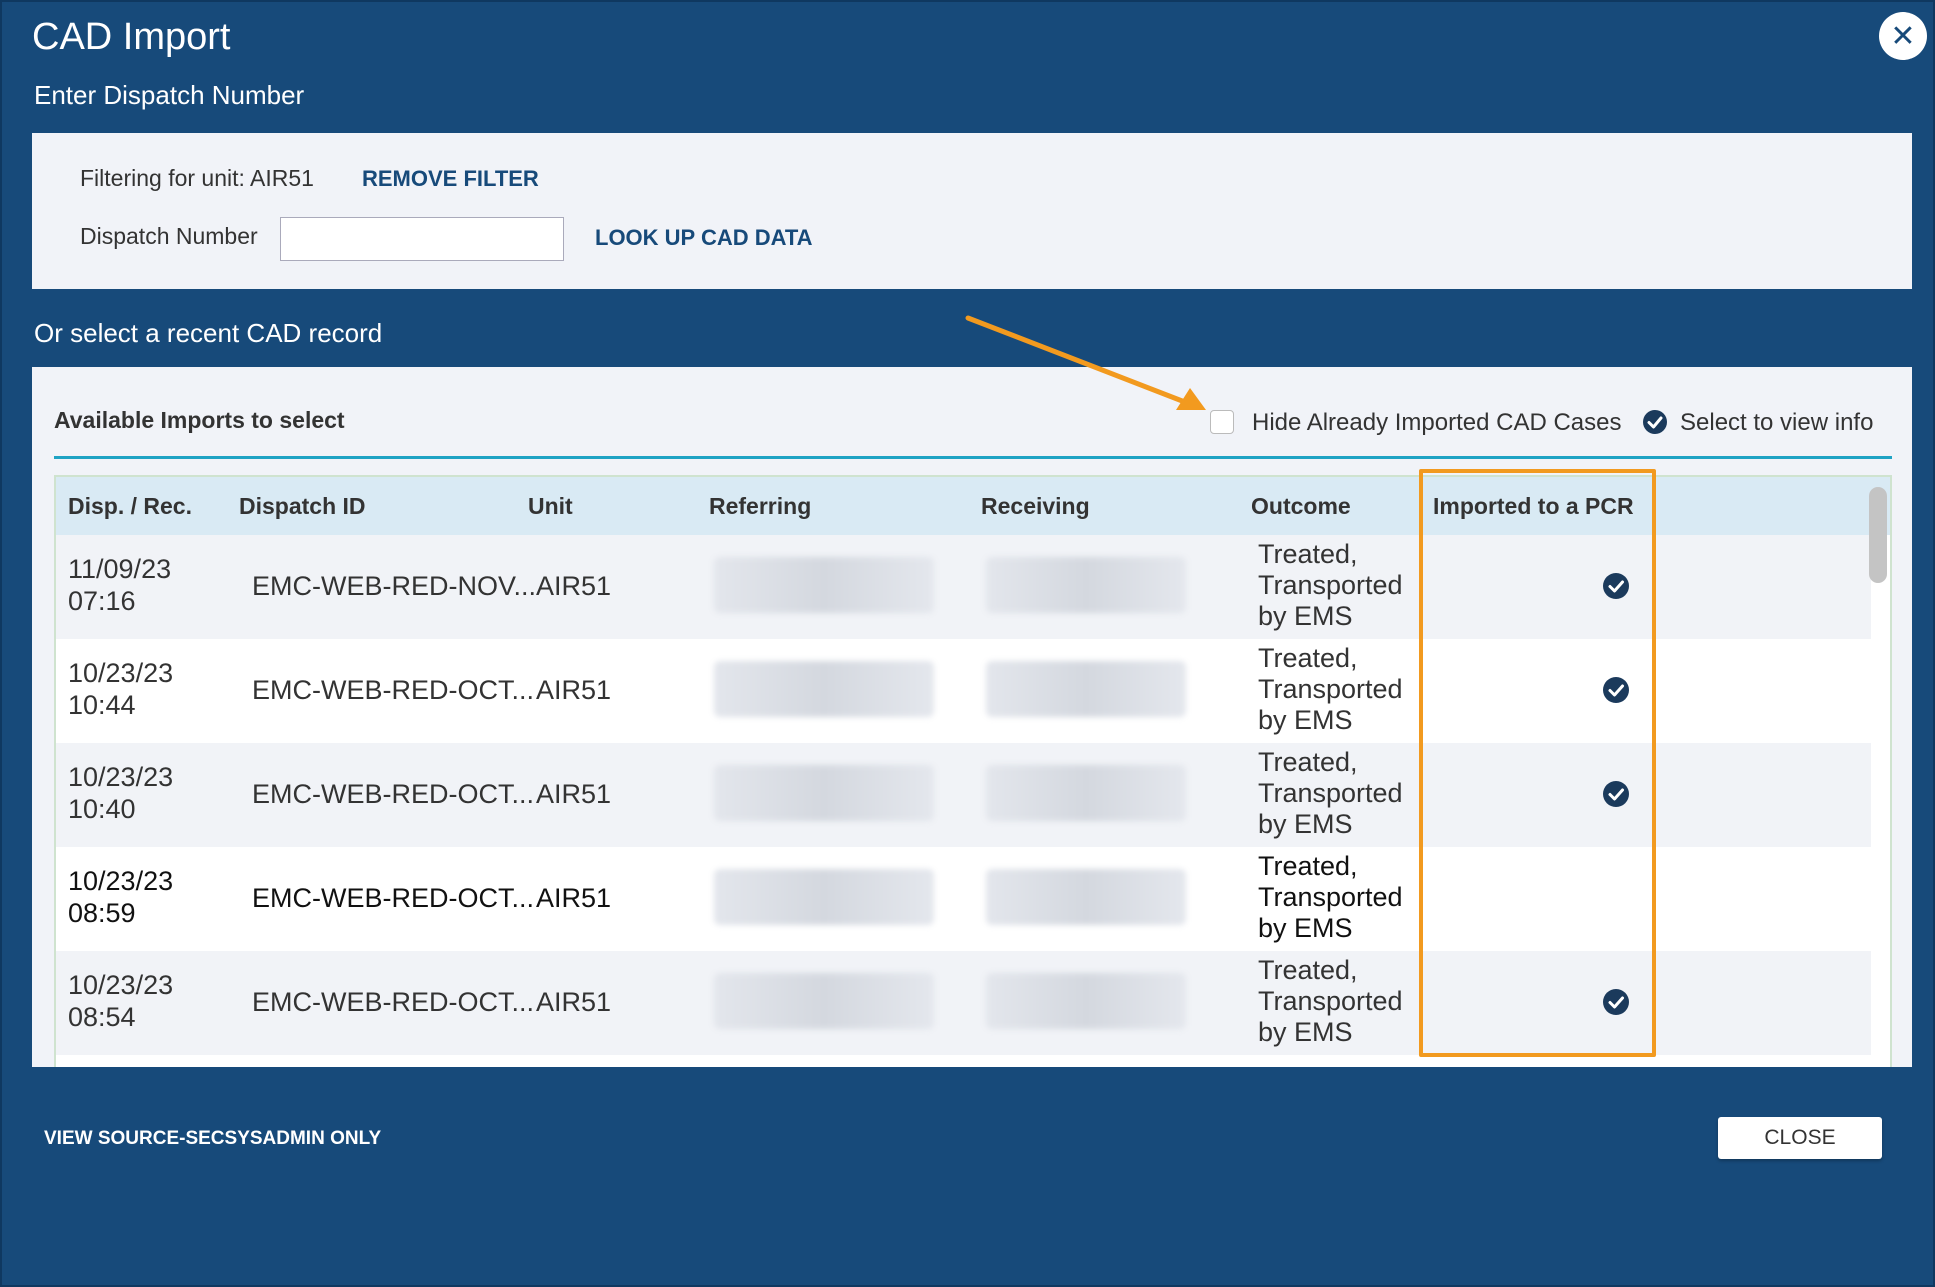 Image resolution: width=1935 pixels, height=1287 pixels. I want to click on view-source-link: VIEW SOURCE-SECSYSADMIN ONLY, so click(212, 1139).